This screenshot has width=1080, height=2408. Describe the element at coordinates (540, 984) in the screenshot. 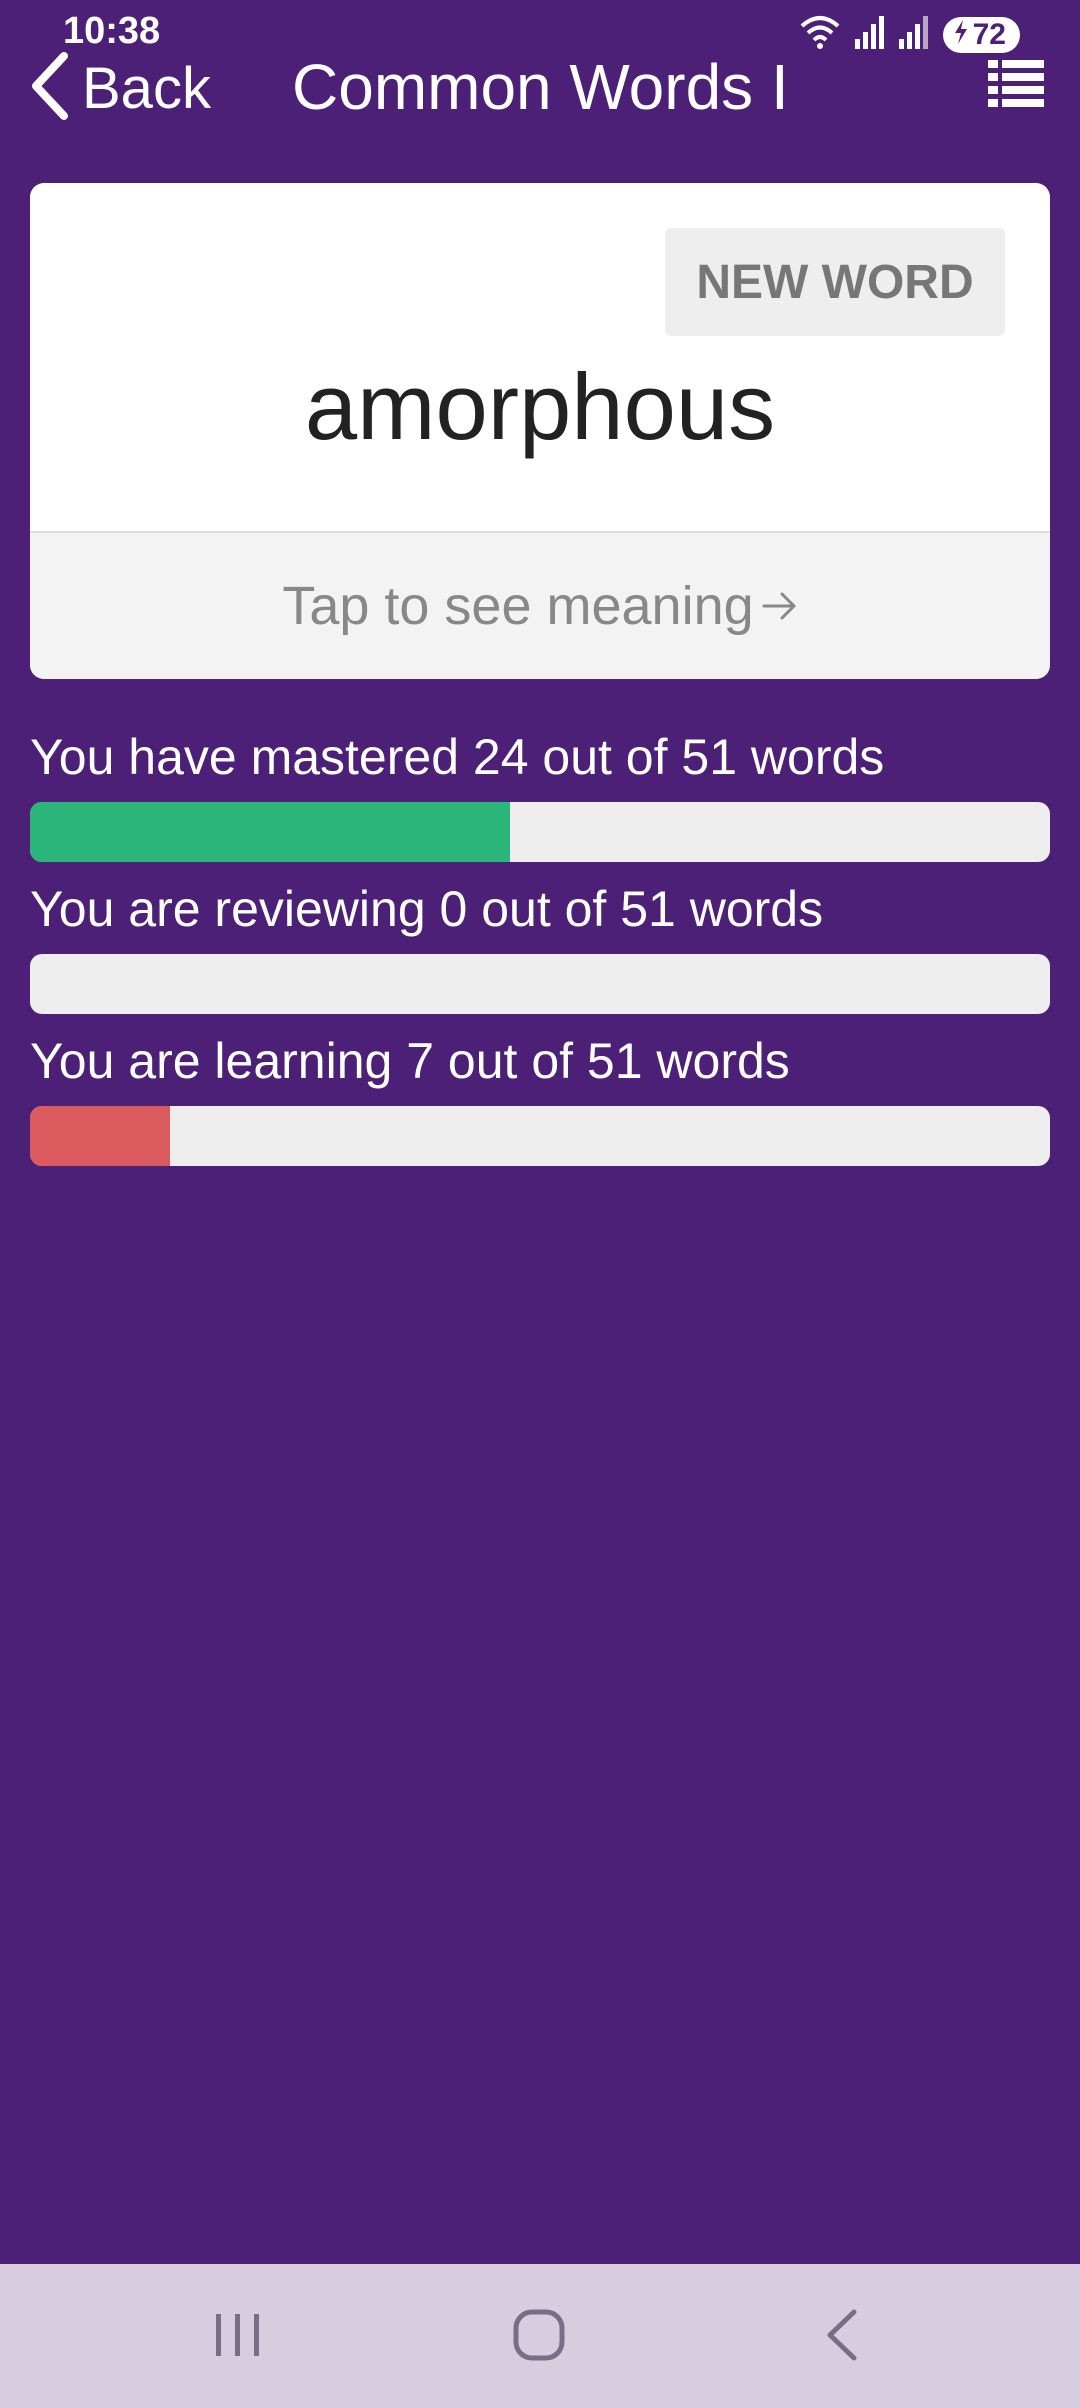

I see `reviewing-progress-bar` at that location.